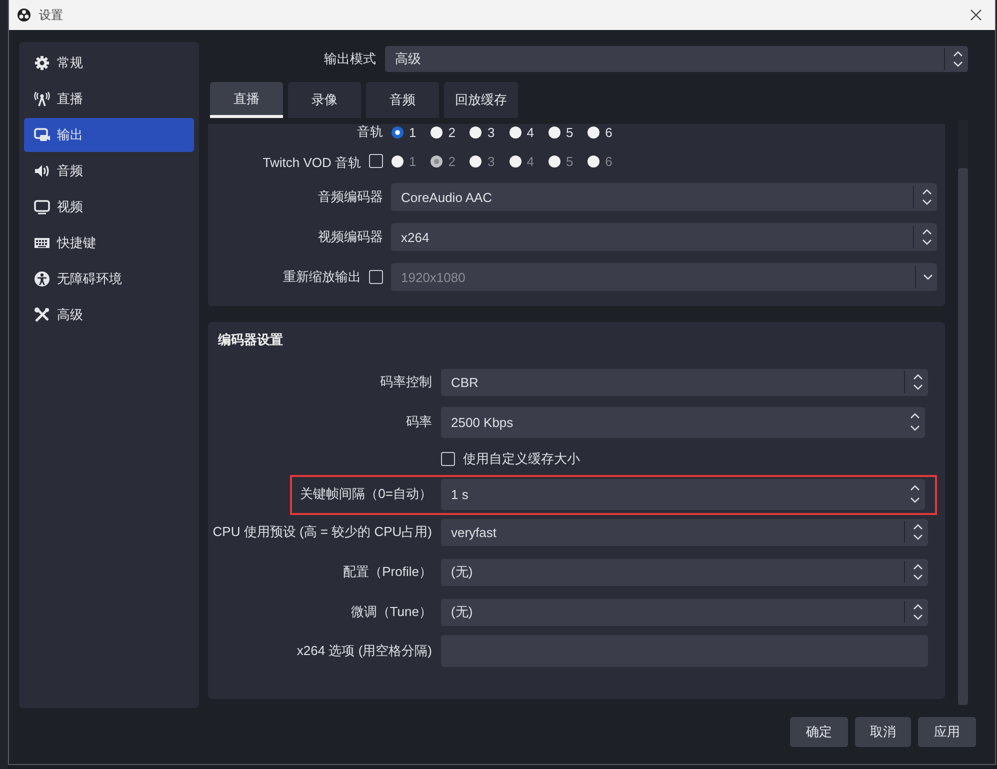  What do you see at coordinates (481, 100) in the screenshot?
I see `tab: 回放缓存` at bounding box center [481, 100].